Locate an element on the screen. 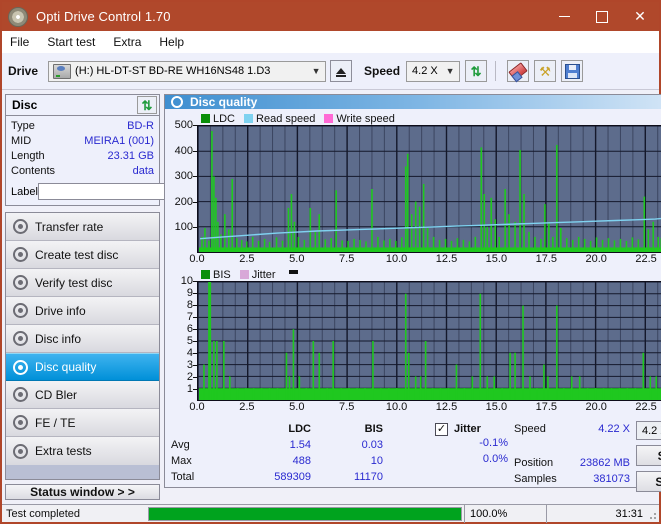 The image size is (661, 524). title-bar: Opti Drive Control 1.70 ✕ is located at coordinates (330, 16).